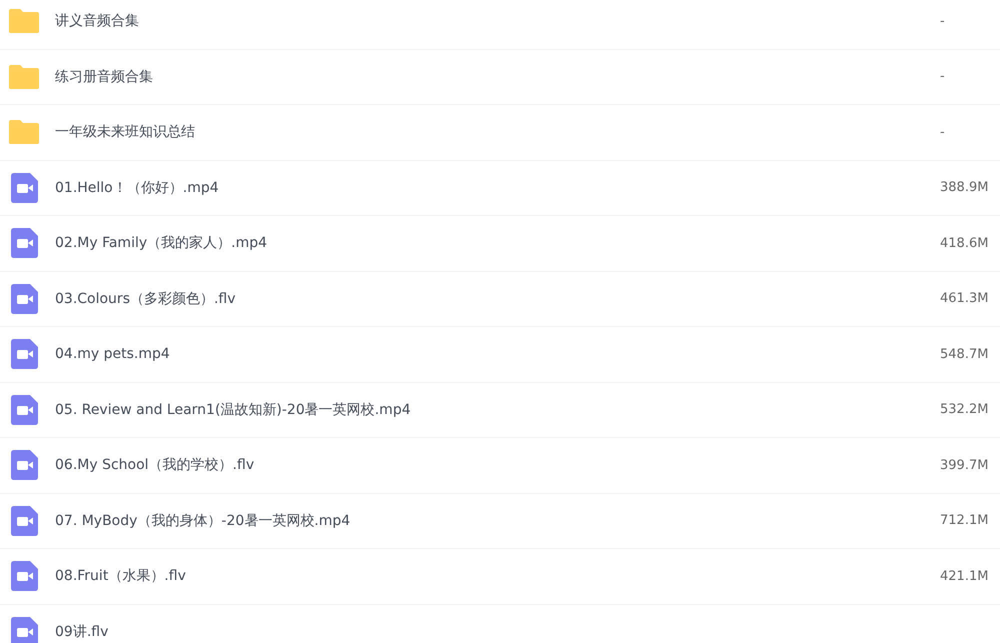 The height and width of the screenshot is (643, 1000). What do you see at coordinates (527, 631) in the screenshot?
I see `file-name: 09讲.flv` at bounding box center [527, 631].